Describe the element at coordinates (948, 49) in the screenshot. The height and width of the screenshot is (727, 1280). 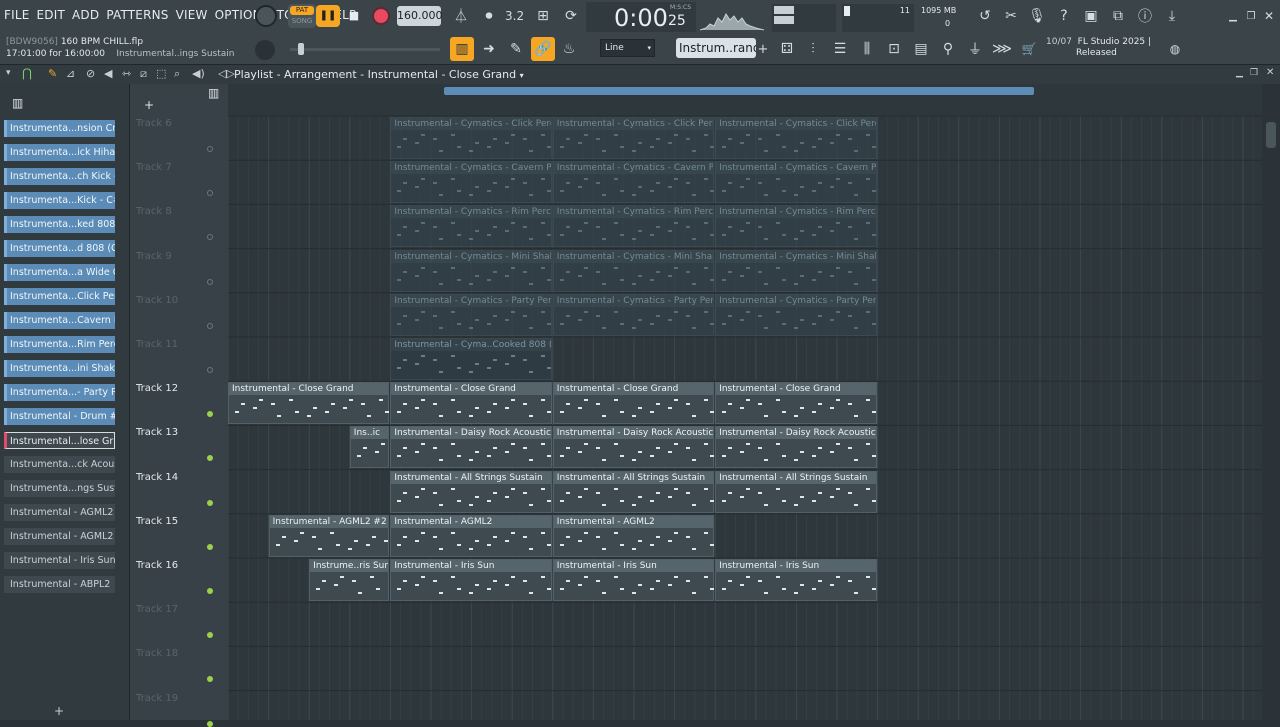
I see `plugin-icon: ⚲` at that location.